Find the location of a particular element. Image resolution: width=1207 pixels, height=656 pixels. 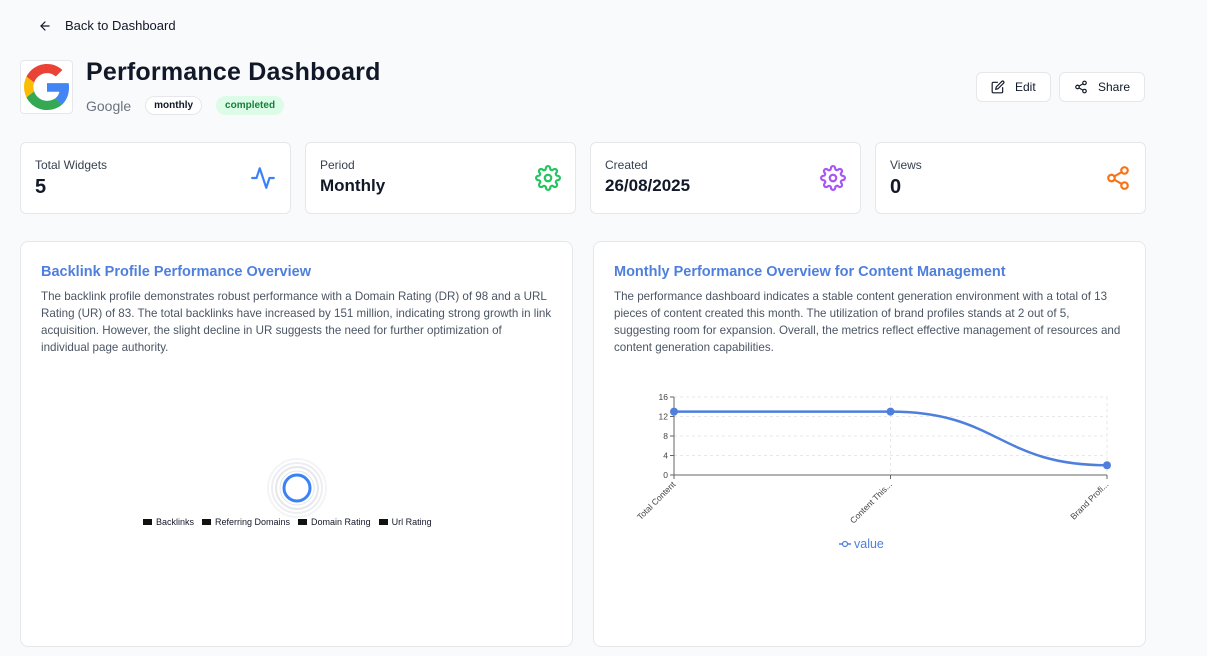

x-tick-label: Total Content is located at coordinates (656, 500).